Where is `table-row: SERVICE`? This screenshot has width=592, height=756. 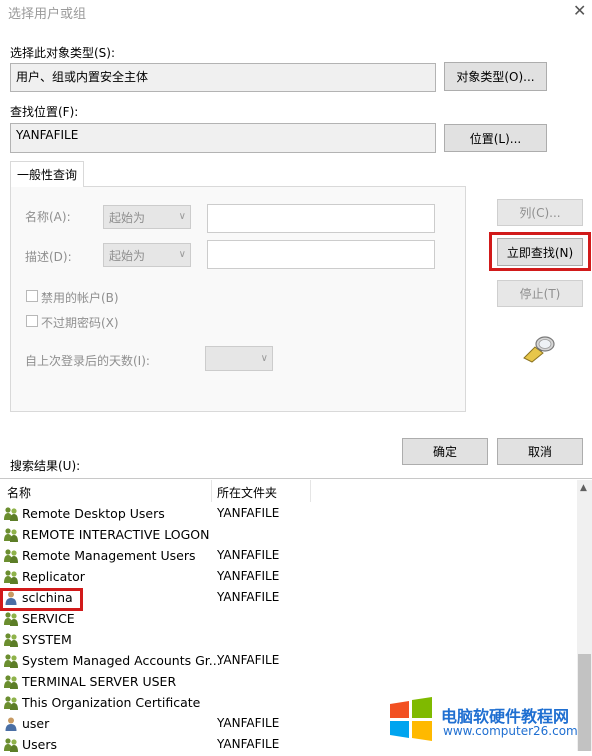 table-row: SERVICE is located at coordinates (288, 619).